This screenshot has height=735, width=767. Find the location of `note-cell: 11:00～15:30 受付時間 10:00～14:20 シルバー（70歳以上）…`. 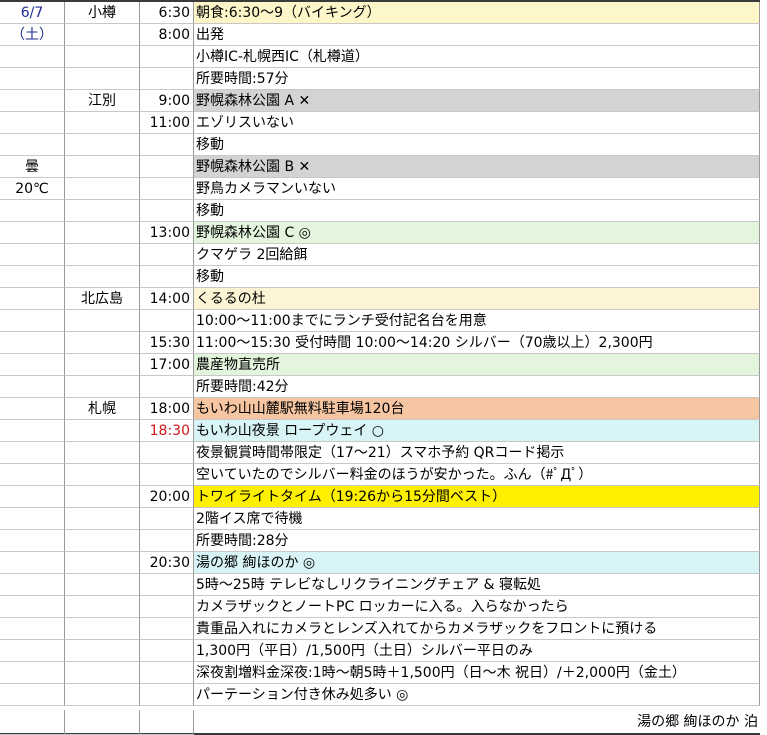

note-cell: 11:00～15:30 受付時間 10:00～14:20 シルバー（70歳以上）… is located at coordinates (477, 343).